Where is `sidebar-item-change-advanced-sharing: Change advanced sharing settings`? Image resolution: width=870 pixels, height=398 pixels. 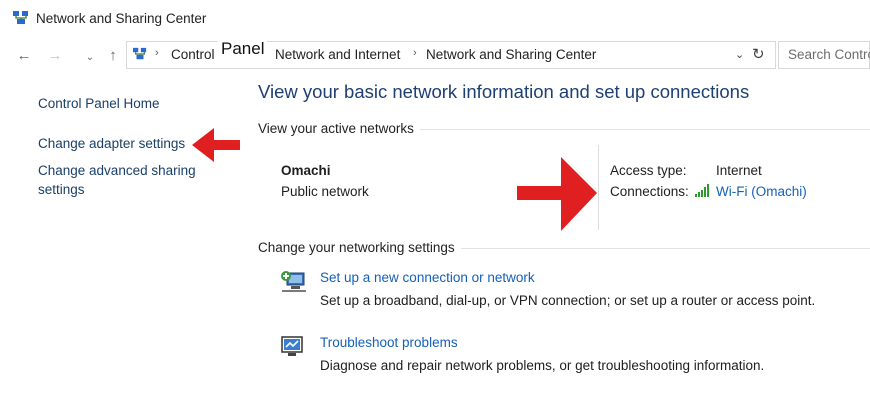 sidebar-item-change-advanced-sharing: Change advanced sharing settings is located at coordinates (125, 180).